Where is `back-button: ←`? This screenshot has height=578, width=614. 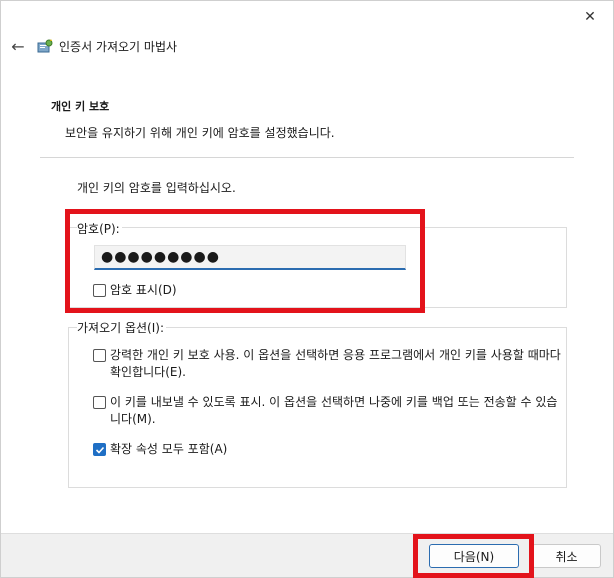
back-button: ← is located at coordinates (18, 46).